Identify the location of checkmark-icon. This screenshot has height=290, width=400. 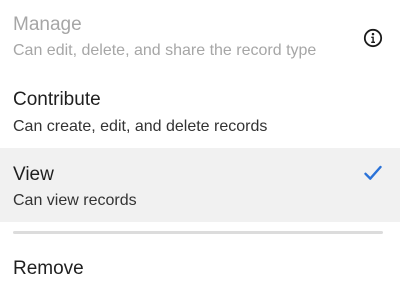
(373, 173).